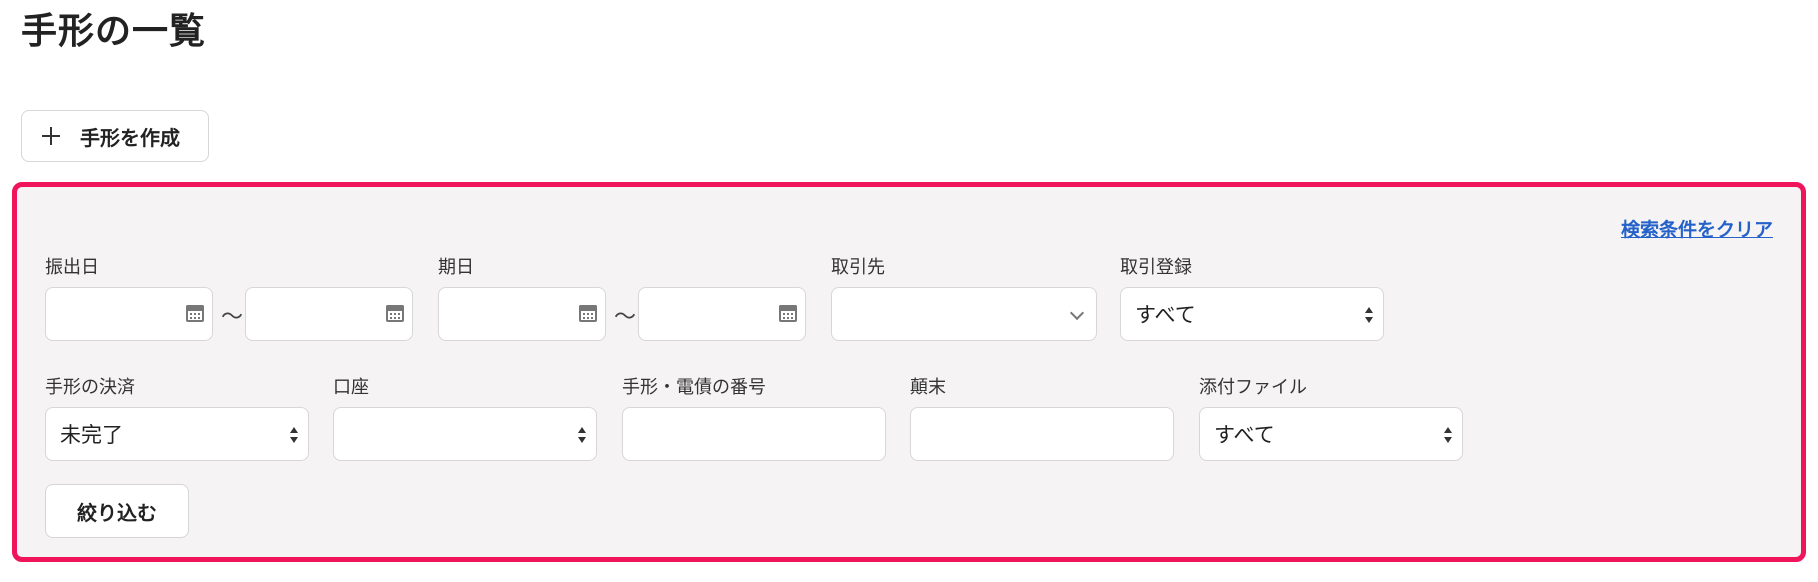  Describe the element at coordinates (130, 137) in the screenshot. I see `create-note-label: 手形を作成` at that location.